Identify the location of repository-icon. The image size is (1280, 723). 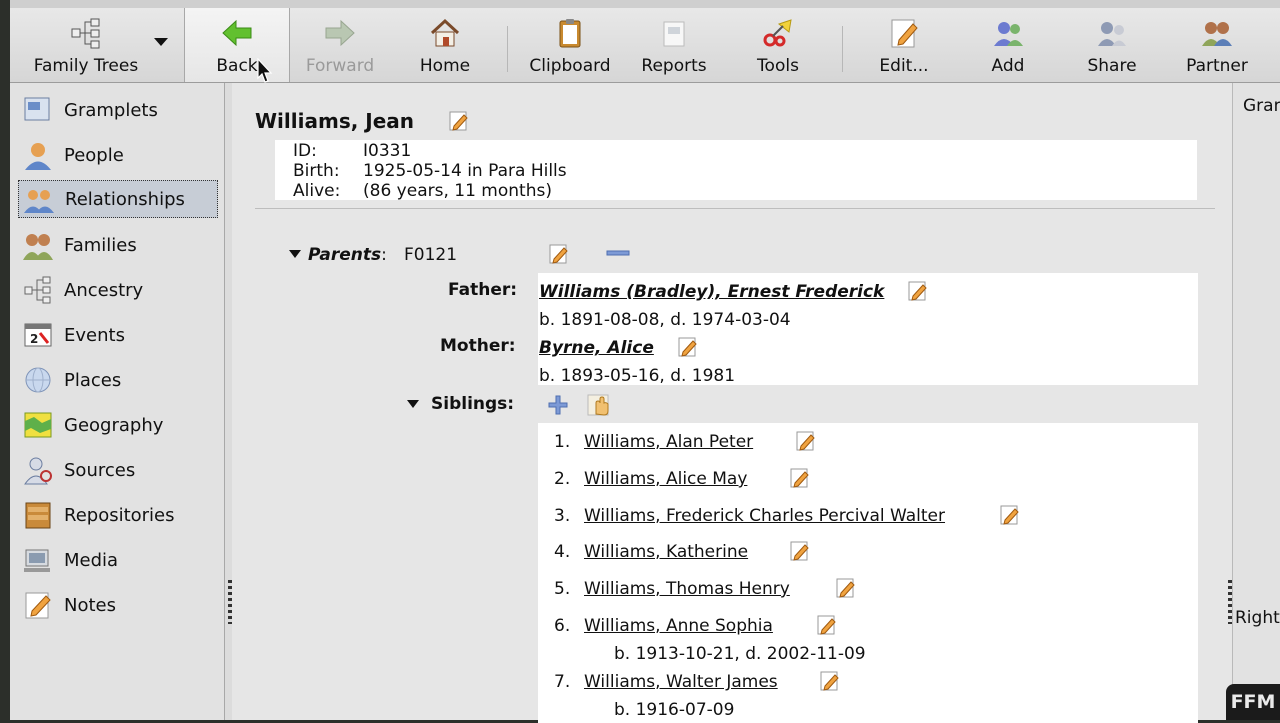
(38, 515).